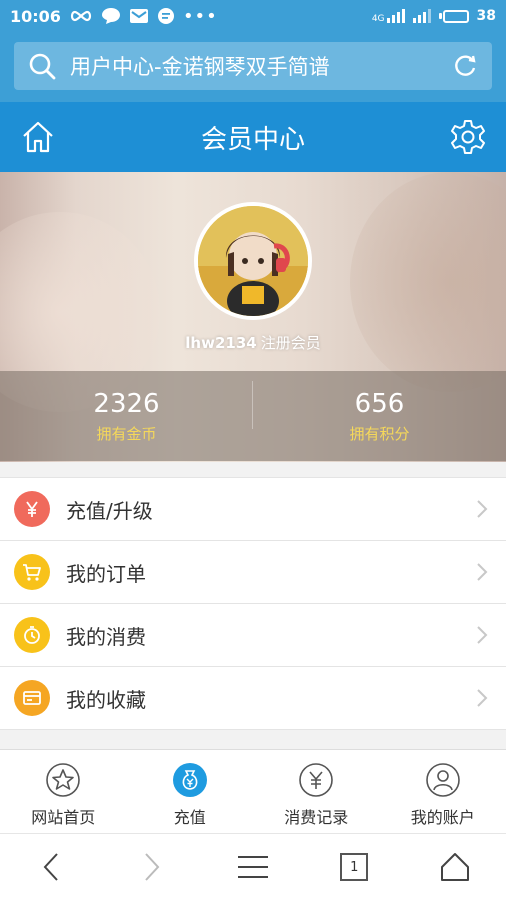 This screenshot has height=900, width=506. I want to click on refresh-icon, so click(465, 66).